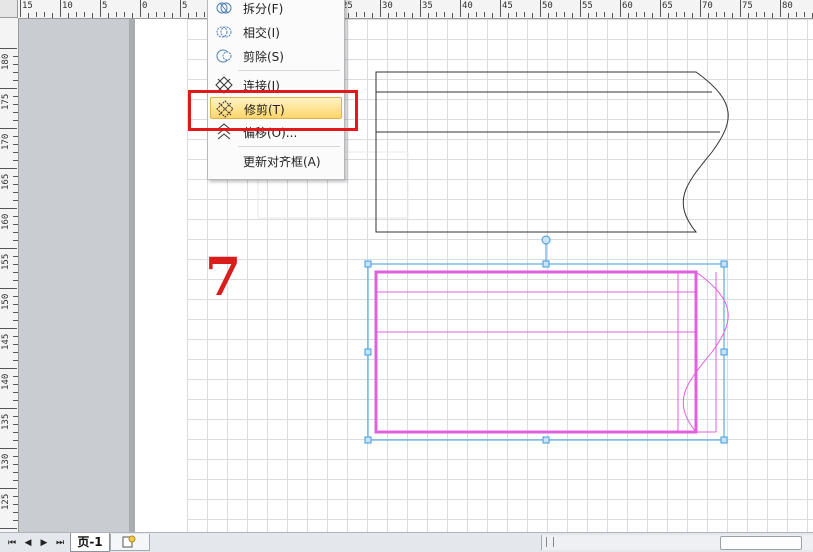  I want to click on selection-box, so click(546, 352).